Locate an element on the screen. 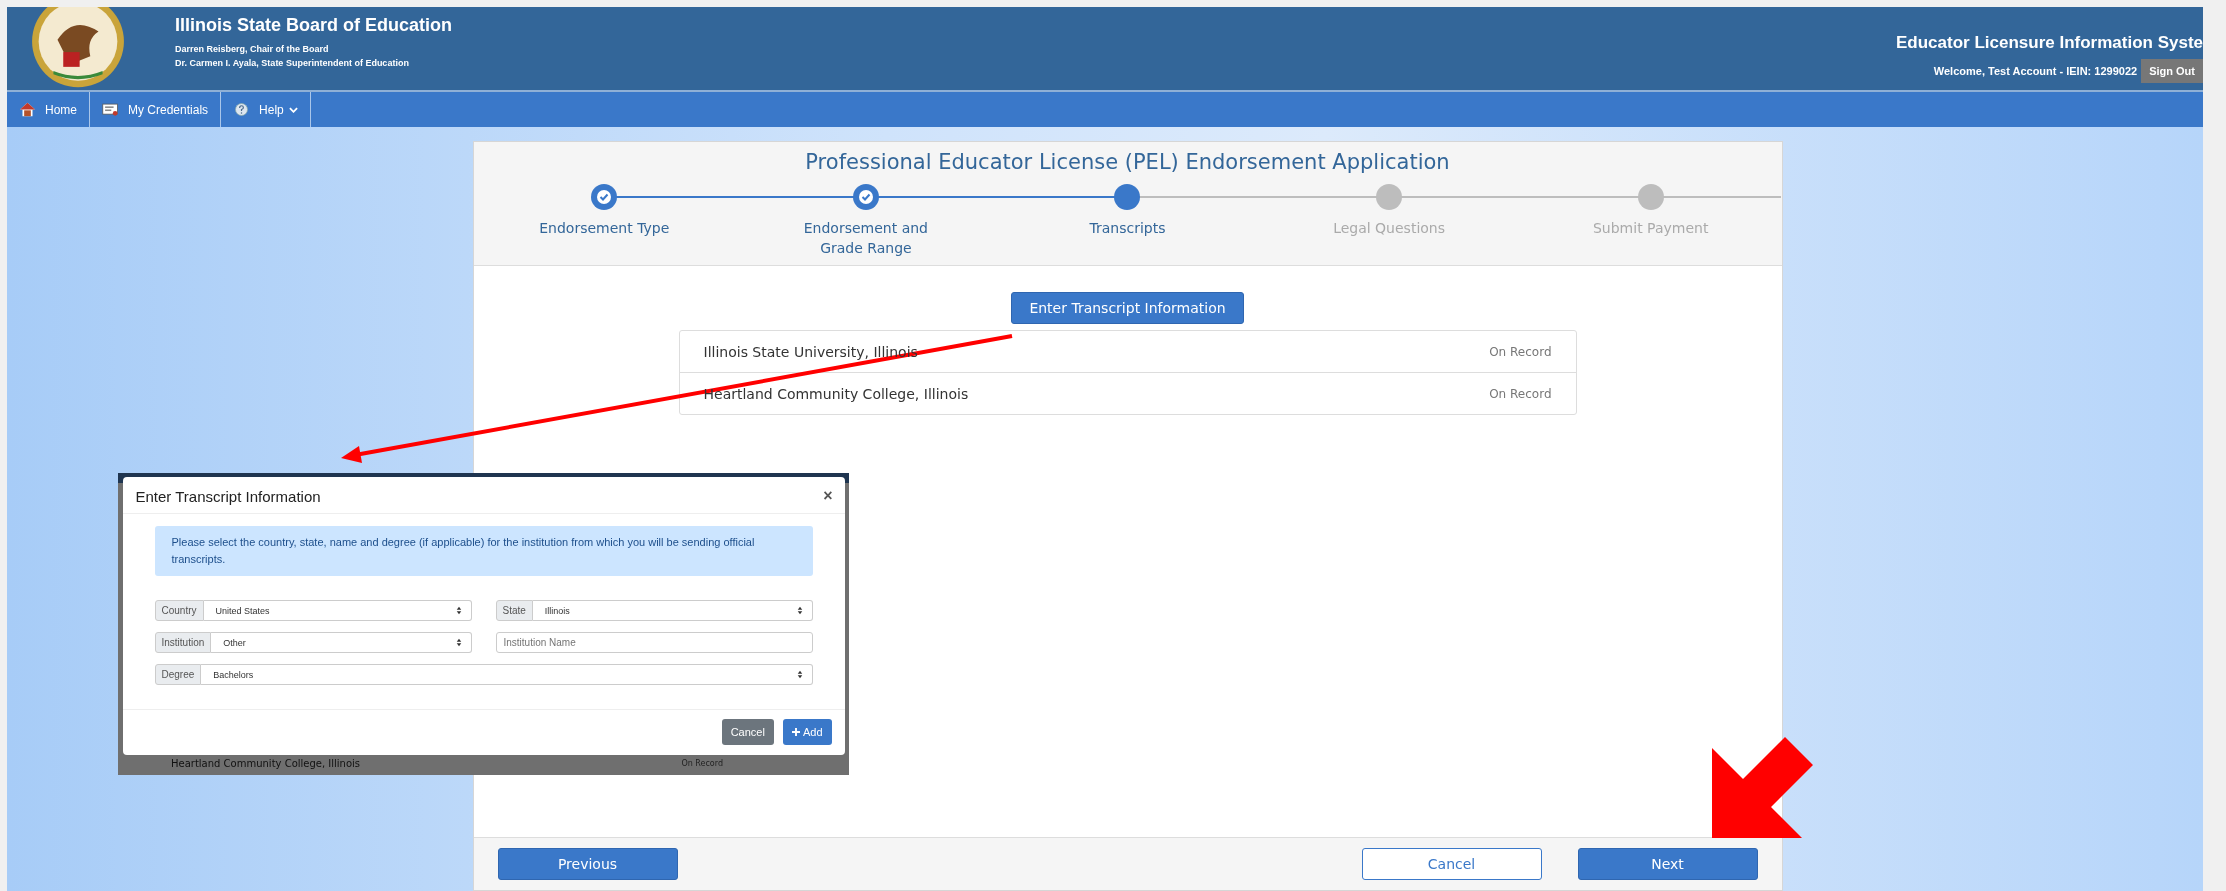  previous-button: Previous is located at coordinates (587, 864).